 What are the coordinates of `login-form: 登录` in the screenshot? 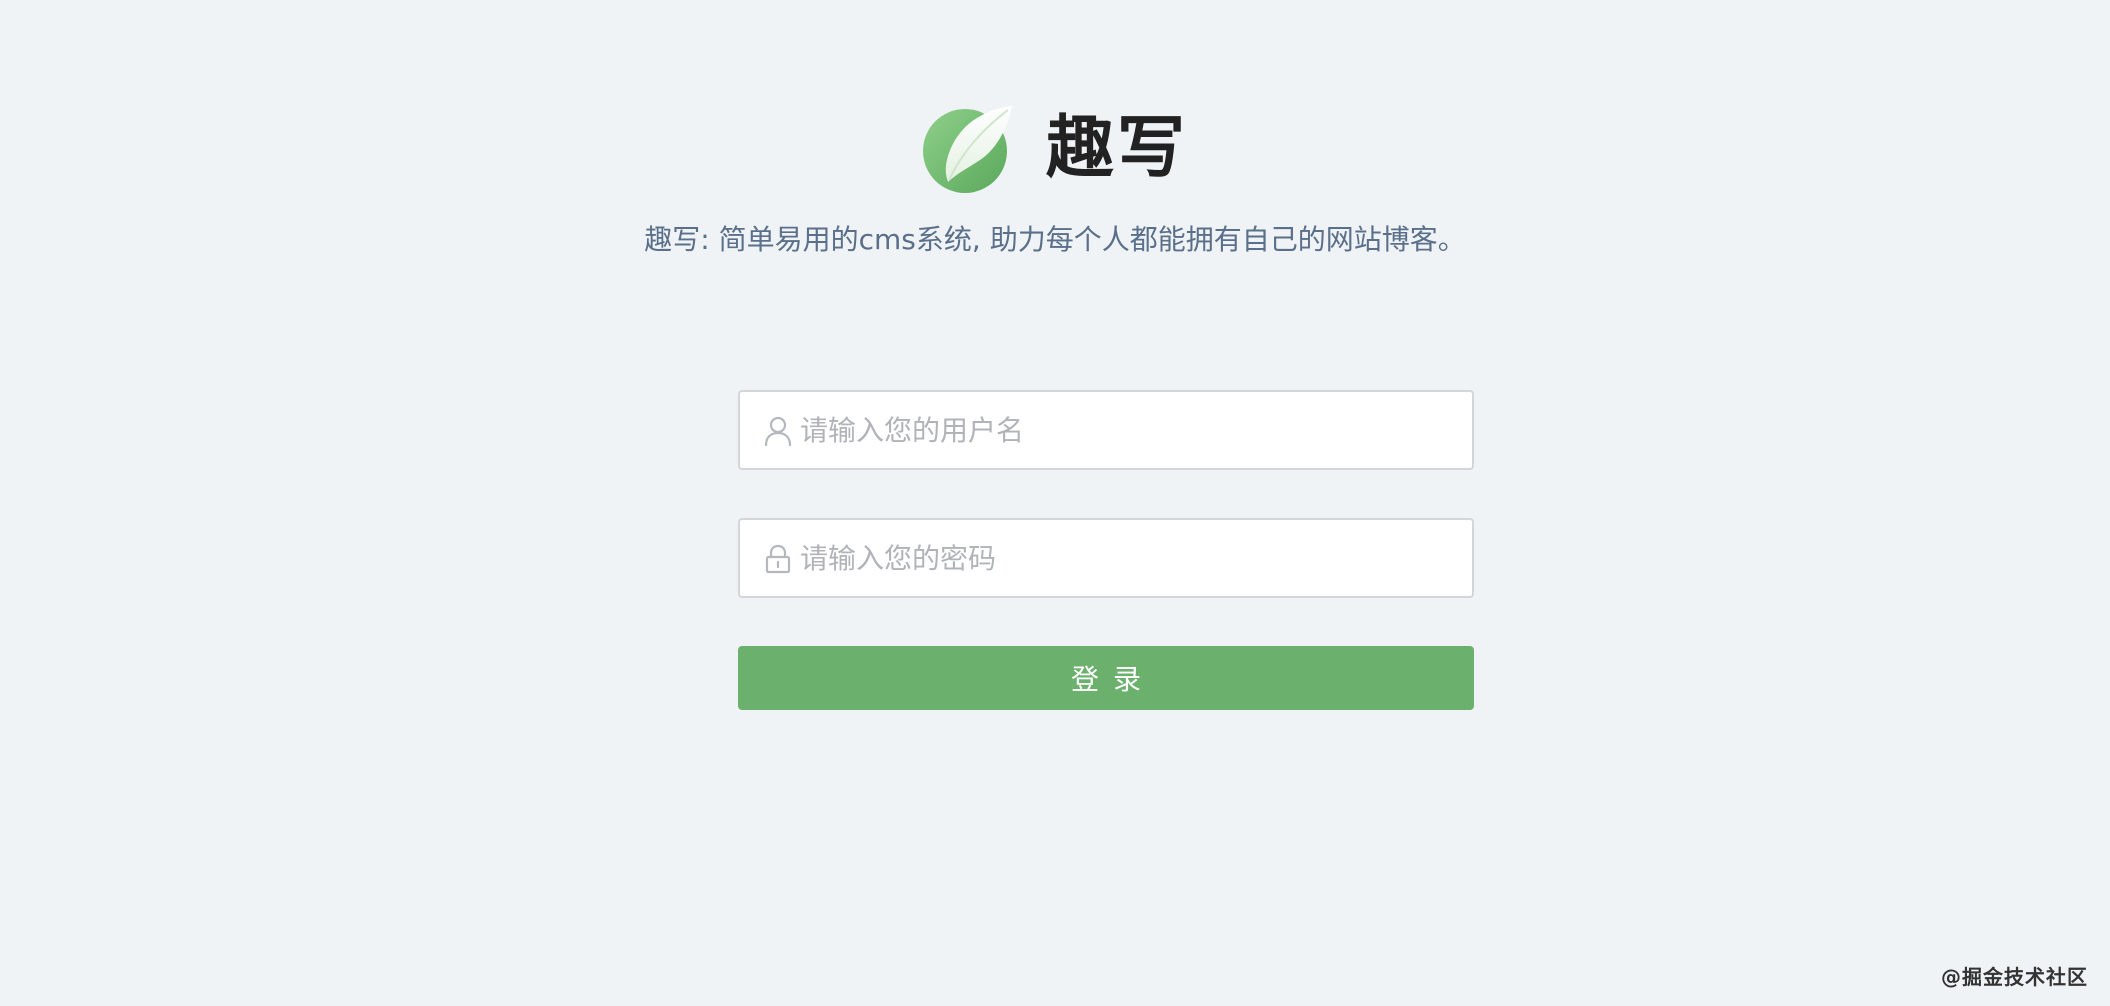 It's located at (1106, 550).